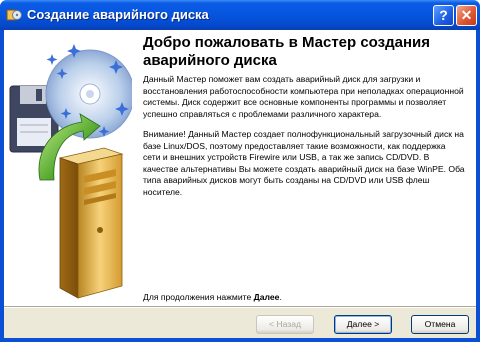 Image resolution: width=480 pixels, height=342 pixels. I want to click on window-title: Создание аварийного диска, so click(118, 14).